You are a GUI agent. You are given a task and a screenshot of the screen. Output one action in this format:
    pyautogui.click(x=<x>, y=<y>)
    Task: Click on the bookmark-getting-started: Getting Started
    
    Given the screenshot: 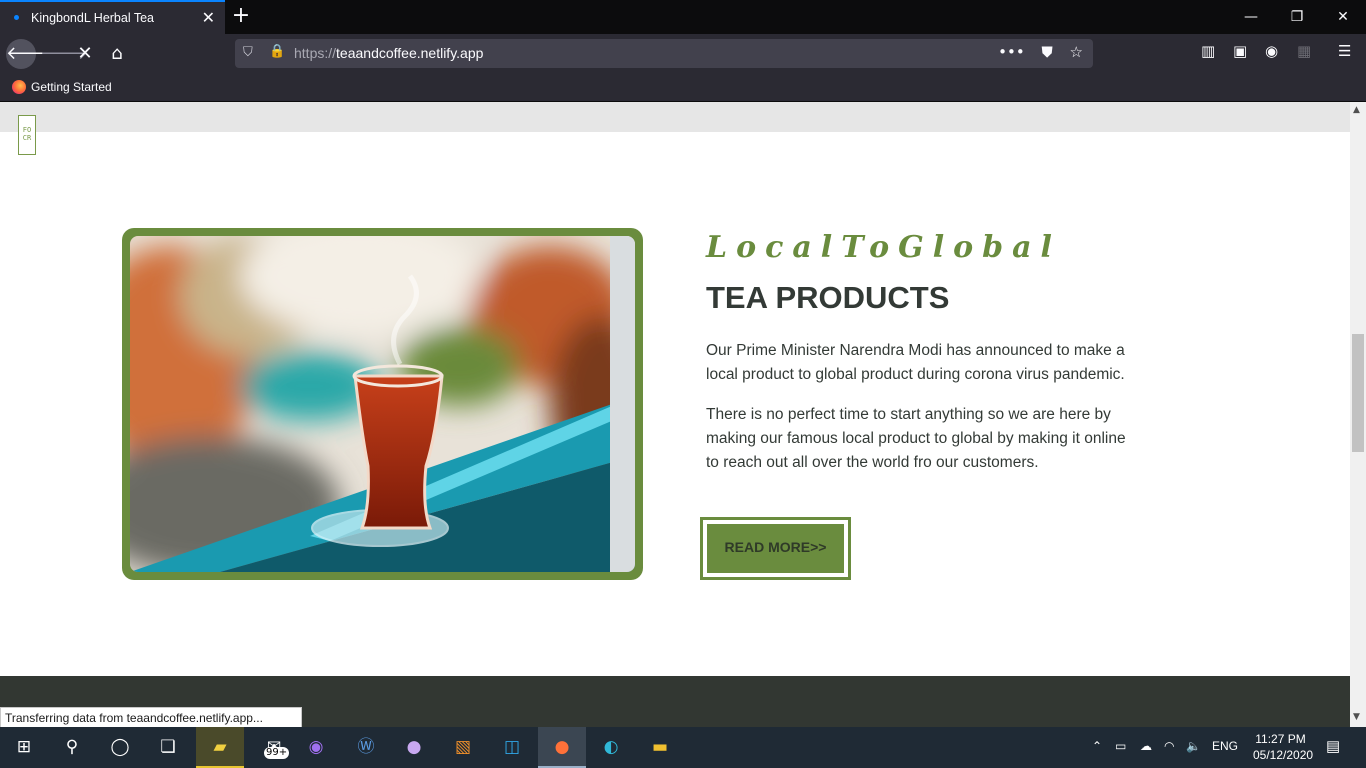 What is the action you would take?
    pyautogui.click(x=62, y=87)
    